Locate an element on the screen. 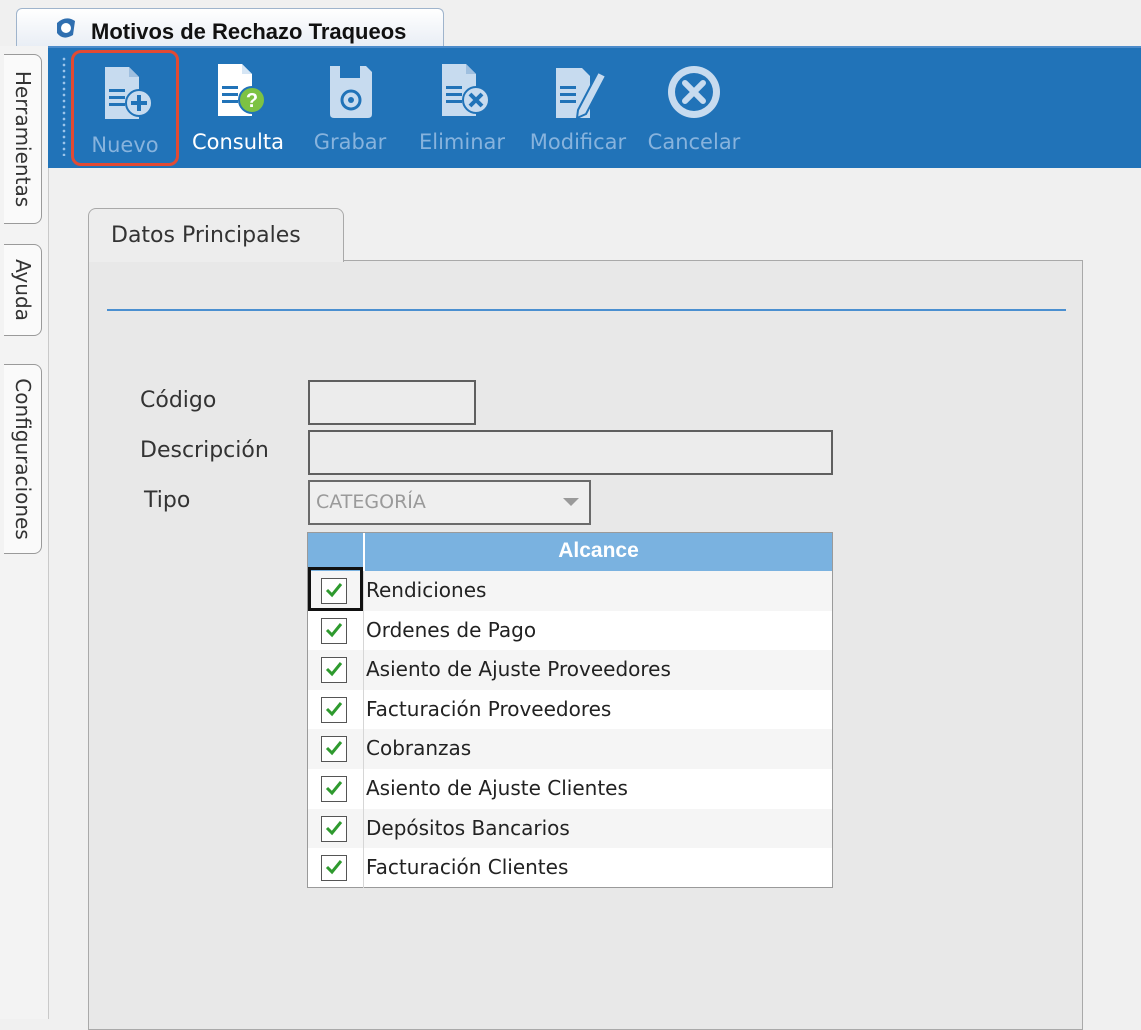 This screenshot has height=1030, width=1141. save-icon is located at coordinates (351, 92).